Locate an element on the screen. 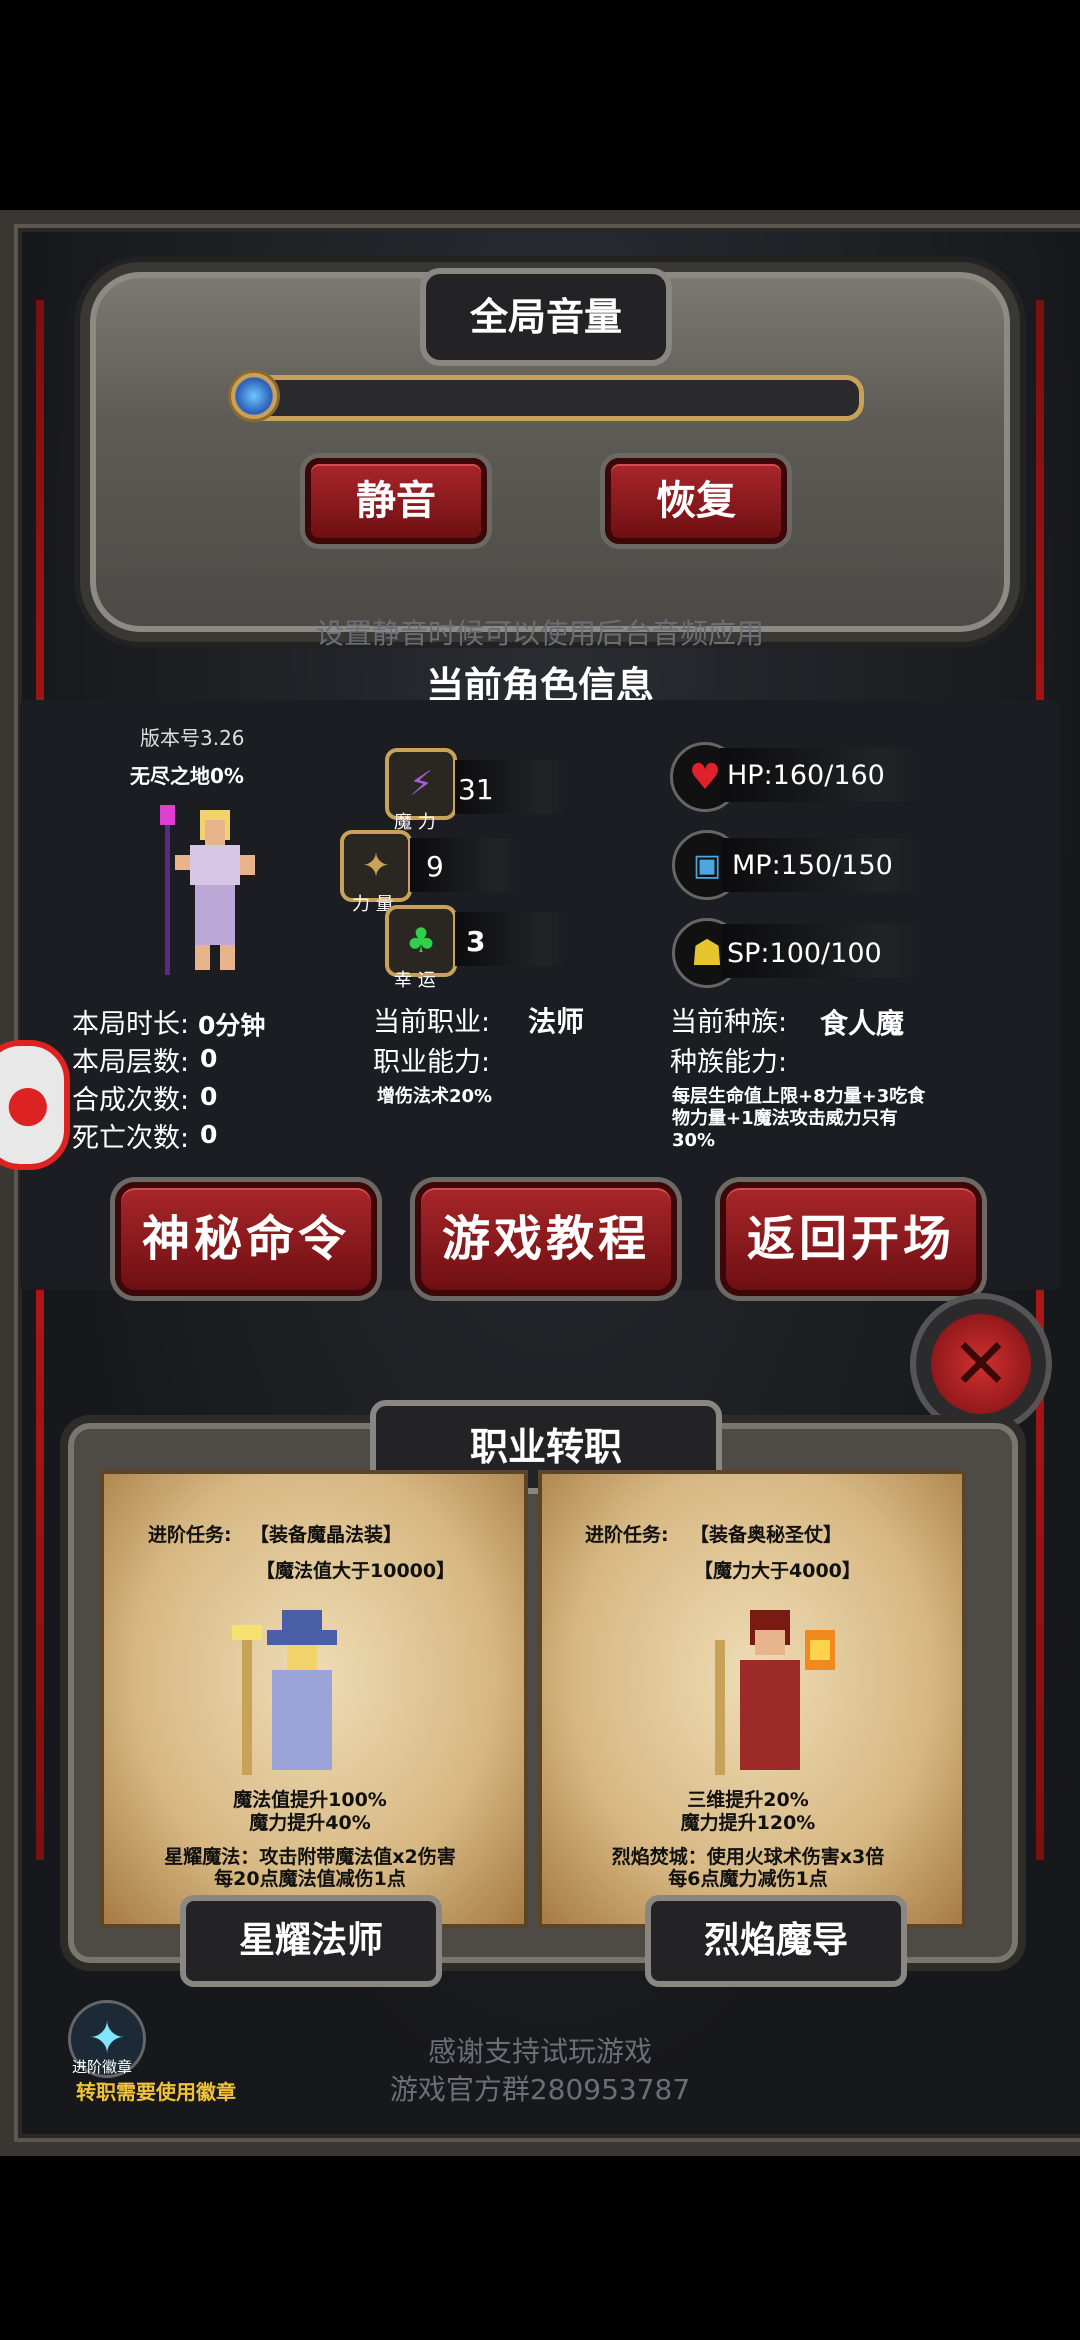 The width and height of the screenshot is (1080, 2340). sp-value: SP:100/100 is located at coordinates (804, 953).